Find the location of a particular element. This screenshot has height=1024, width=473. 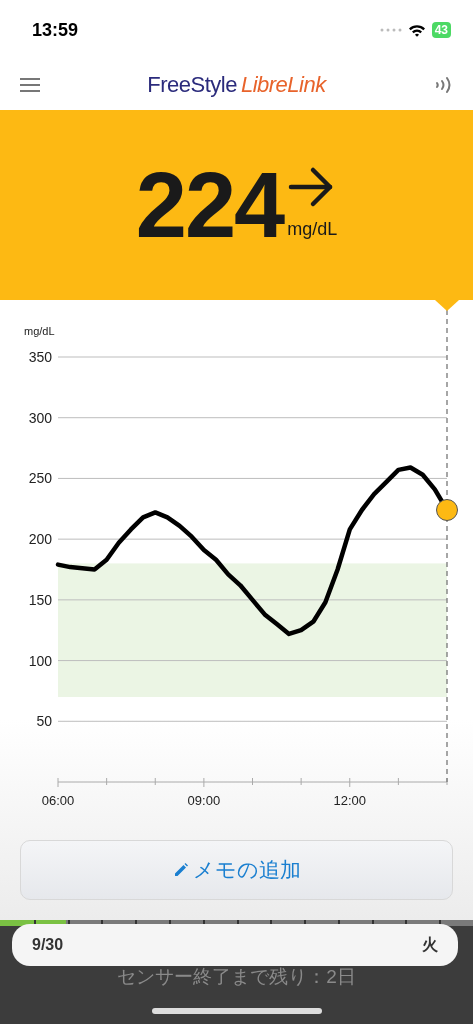

battery-level: 43 is located at coordinates (441, 30).